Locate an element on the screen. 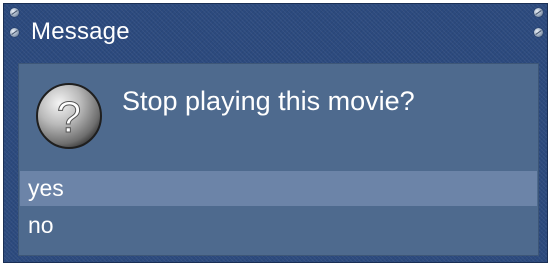 The height and width of the screenshot is (267, 553). option-no: no is located at coordinates (278, 225).